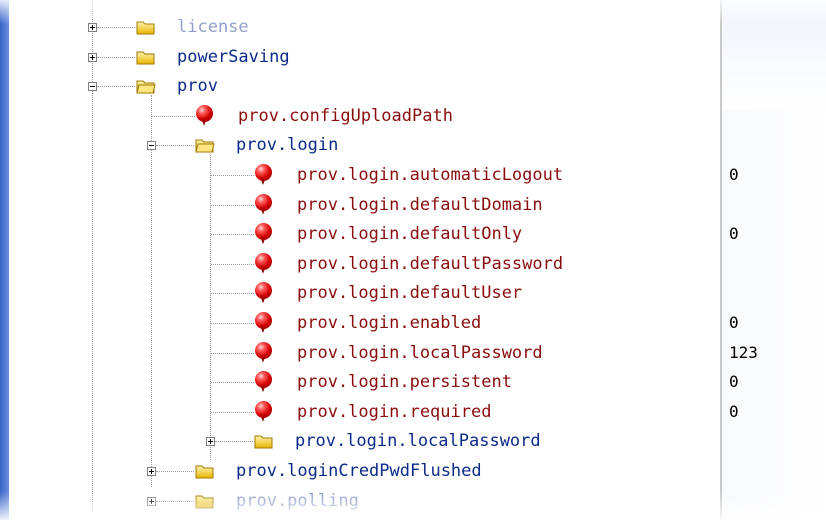 The image size is (826, 520). I want to click on tree-parameter-label: prov.login.defaultUser, so click(409, 293).